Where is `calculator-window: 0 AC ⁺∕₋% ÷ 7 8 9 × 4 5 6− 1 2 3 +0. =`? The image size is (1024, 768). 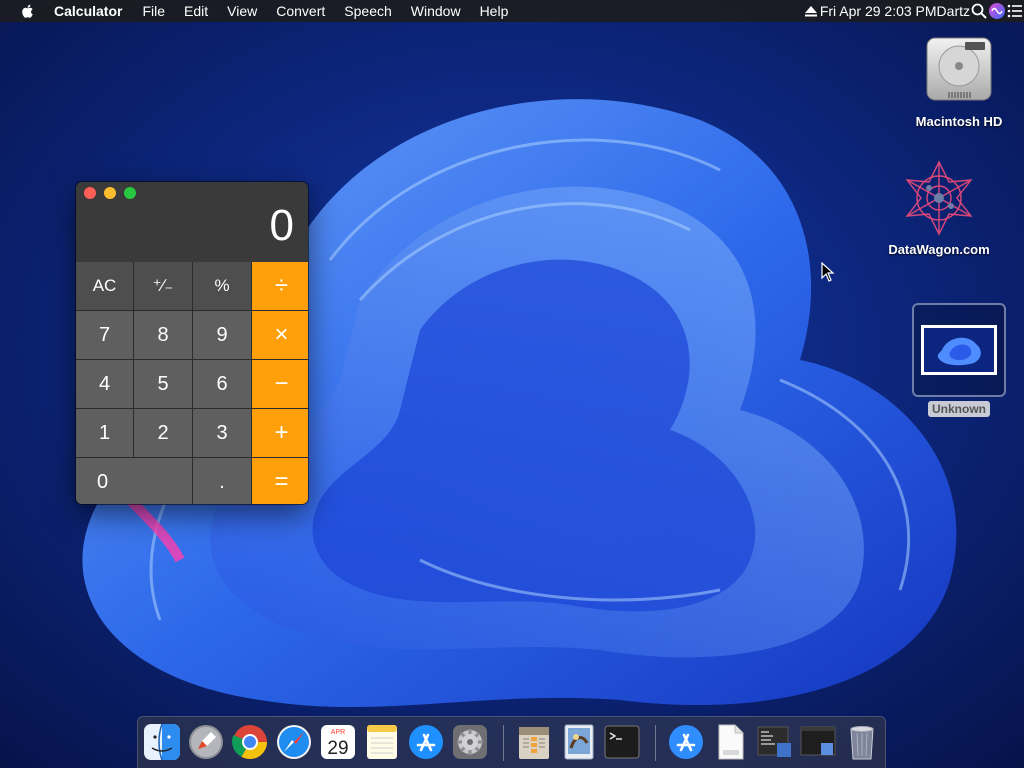 calculator-window: 0 AC ⁺∕₋% ÷ 7 8 9 × 4 5 6− 1 2 3 +0. = is located at coordinates (192, 343).